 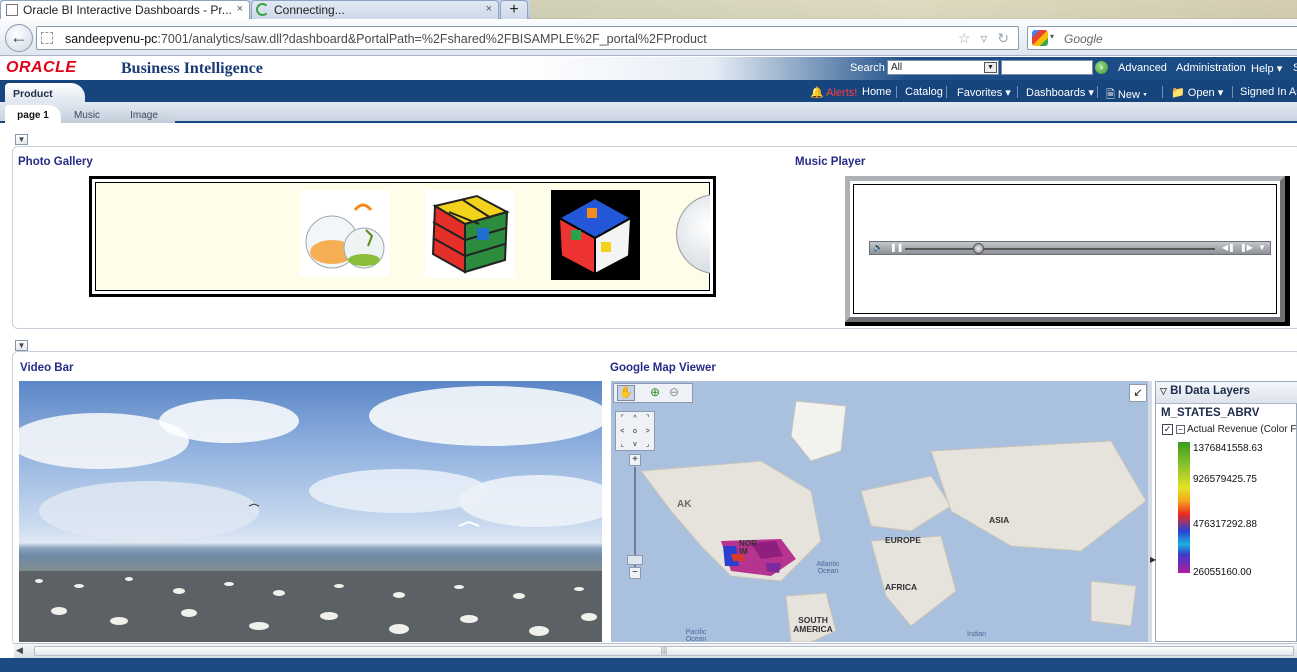 What do you see at coordinates (41, 67) in the screenshot?
I see `oracle-logo: ORACLE` at bounding box center [41, 67].